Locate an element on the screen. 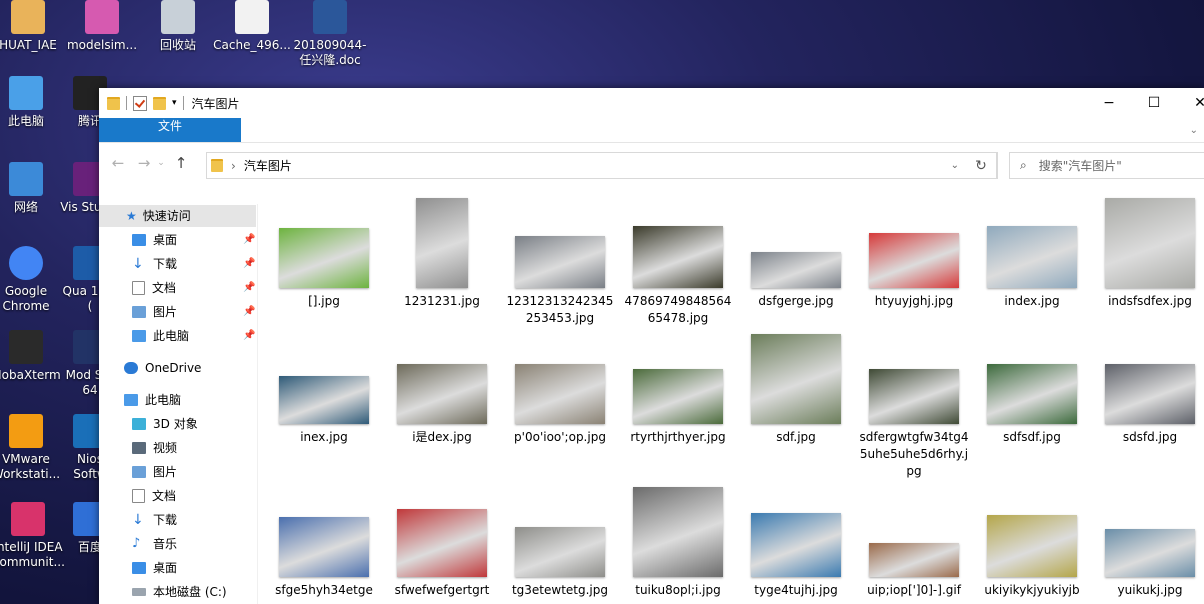 The height and width of the screenshot is (604, 1204). desktop-icon-chrome: Google Chrome is located at coordinates (33, 280).